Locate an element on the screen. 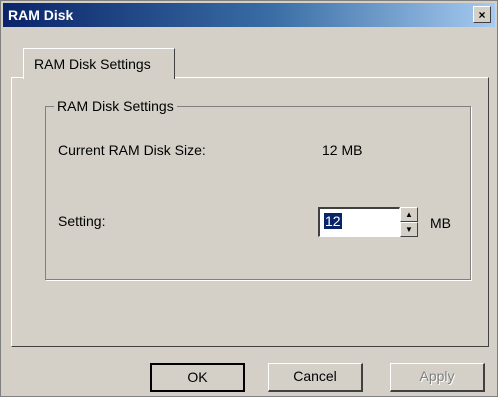  ok-button: OK is located at coordinates (197, 377).